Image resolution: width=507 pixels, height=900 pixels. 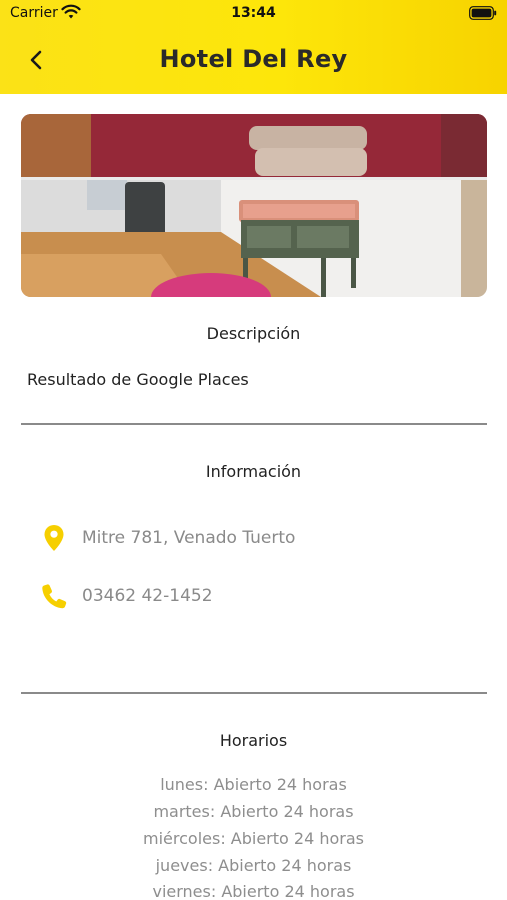 What do you see at coordinates (483, 13) in the screenshot?
I see `battery-icon` at bounding box center [483, 13].